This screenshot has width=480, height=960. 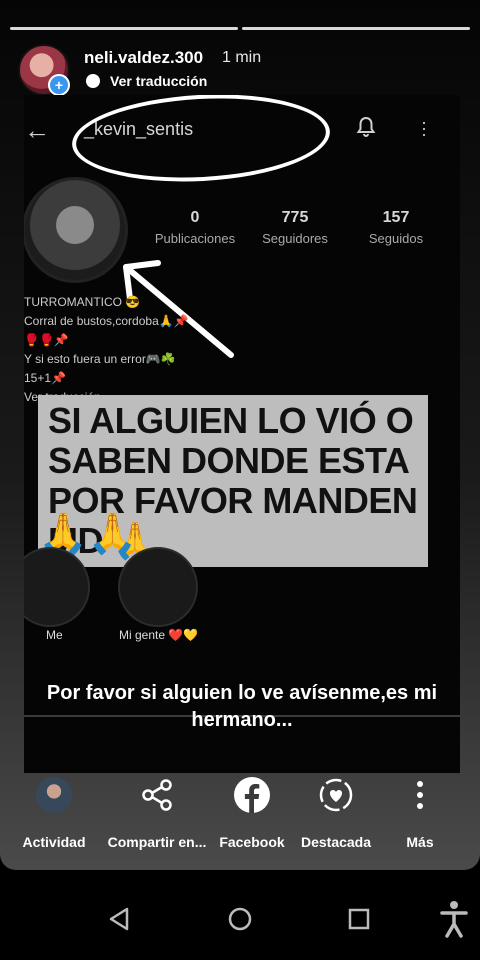 What do you see at coordinates (240, 28) in the screenshot?
I see `story-progress` at bounding box center [240, 28].